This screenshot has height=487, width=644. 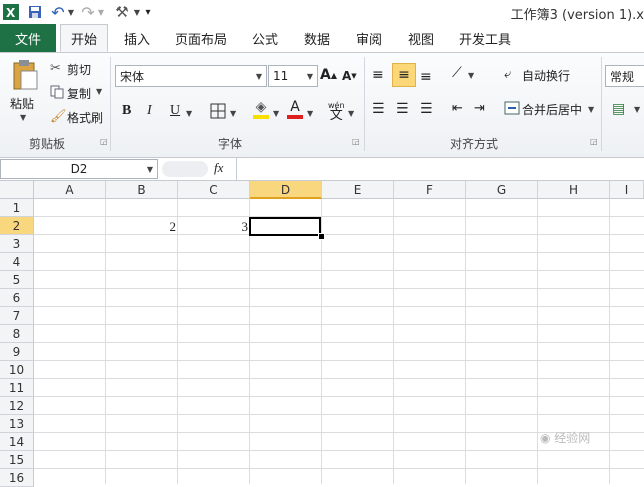 What do you see at coordinates (627, 190) in the screenshot?
I see `column-header-I: I` at bounding box center [627, 190].